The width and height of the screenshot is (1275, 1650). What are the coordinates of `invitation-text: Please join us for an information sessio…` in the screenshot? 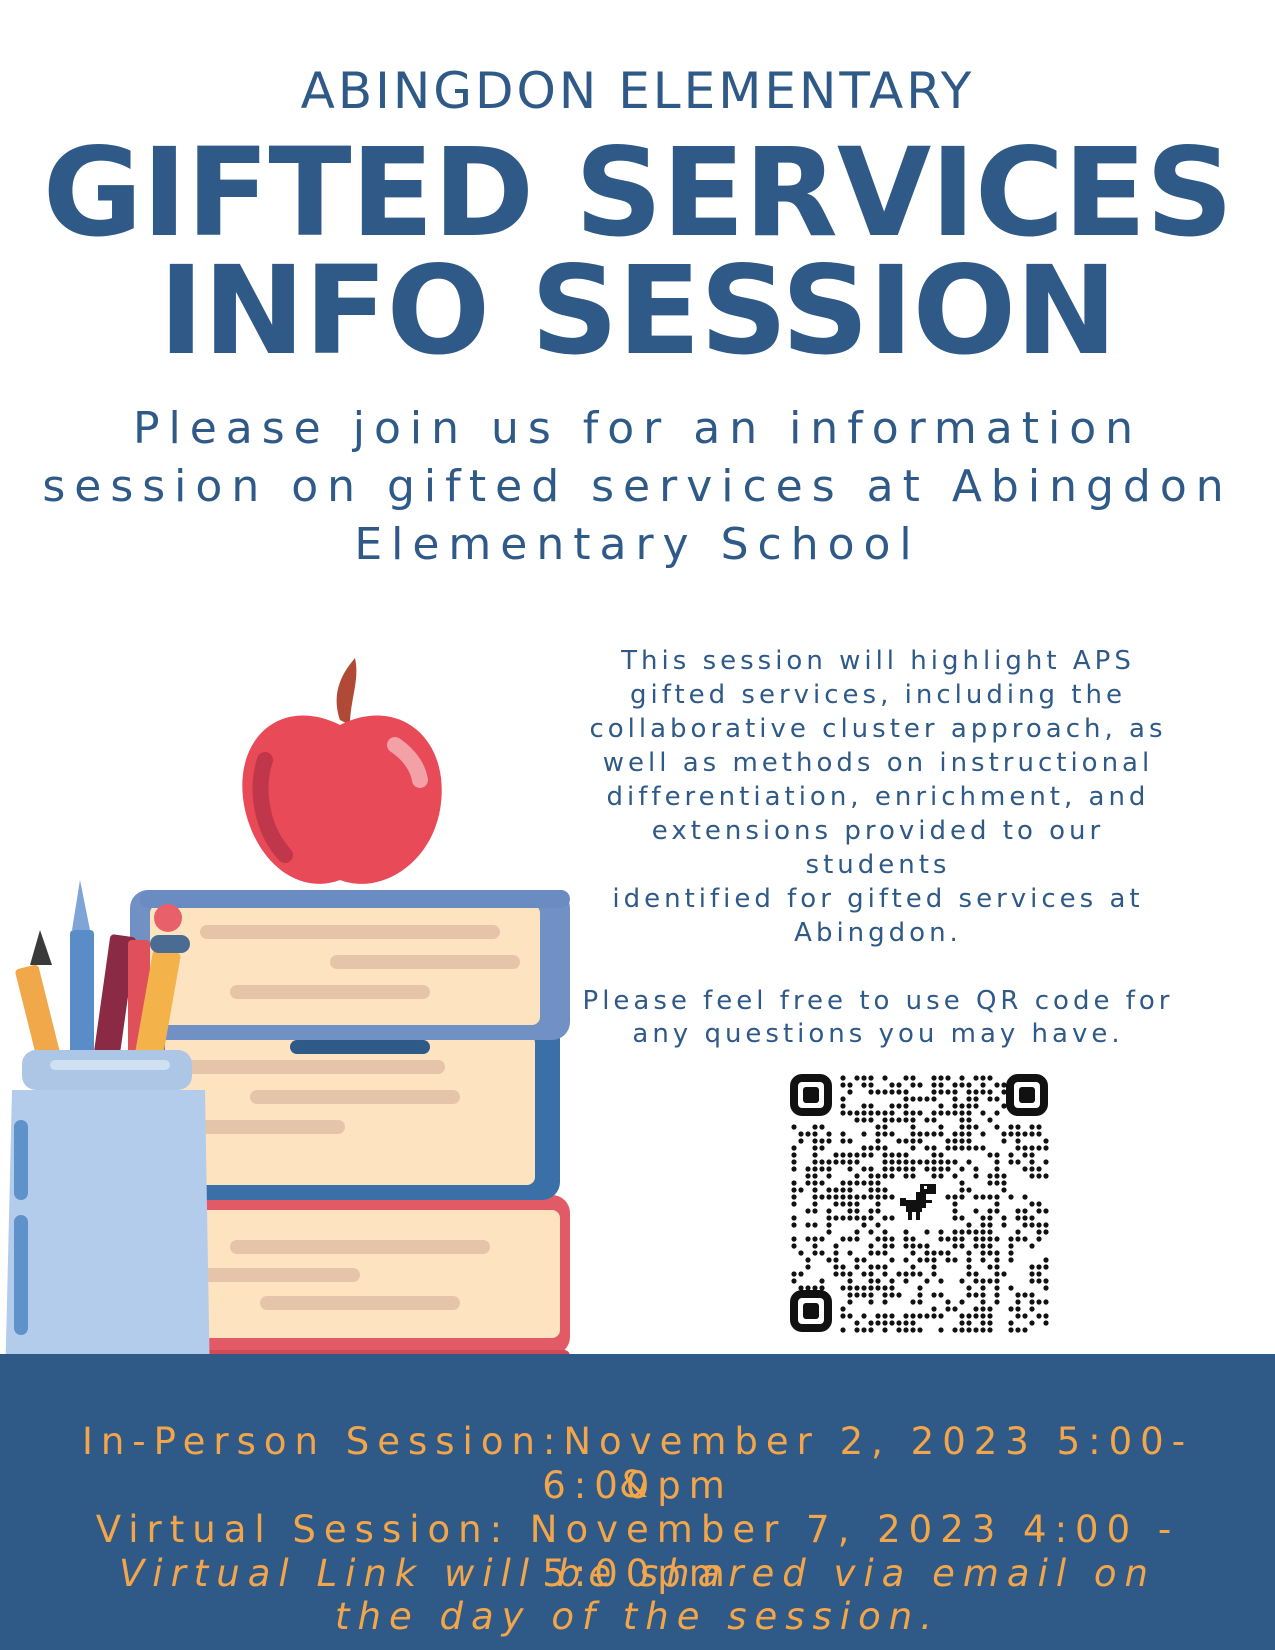 It's located at (637, 487).